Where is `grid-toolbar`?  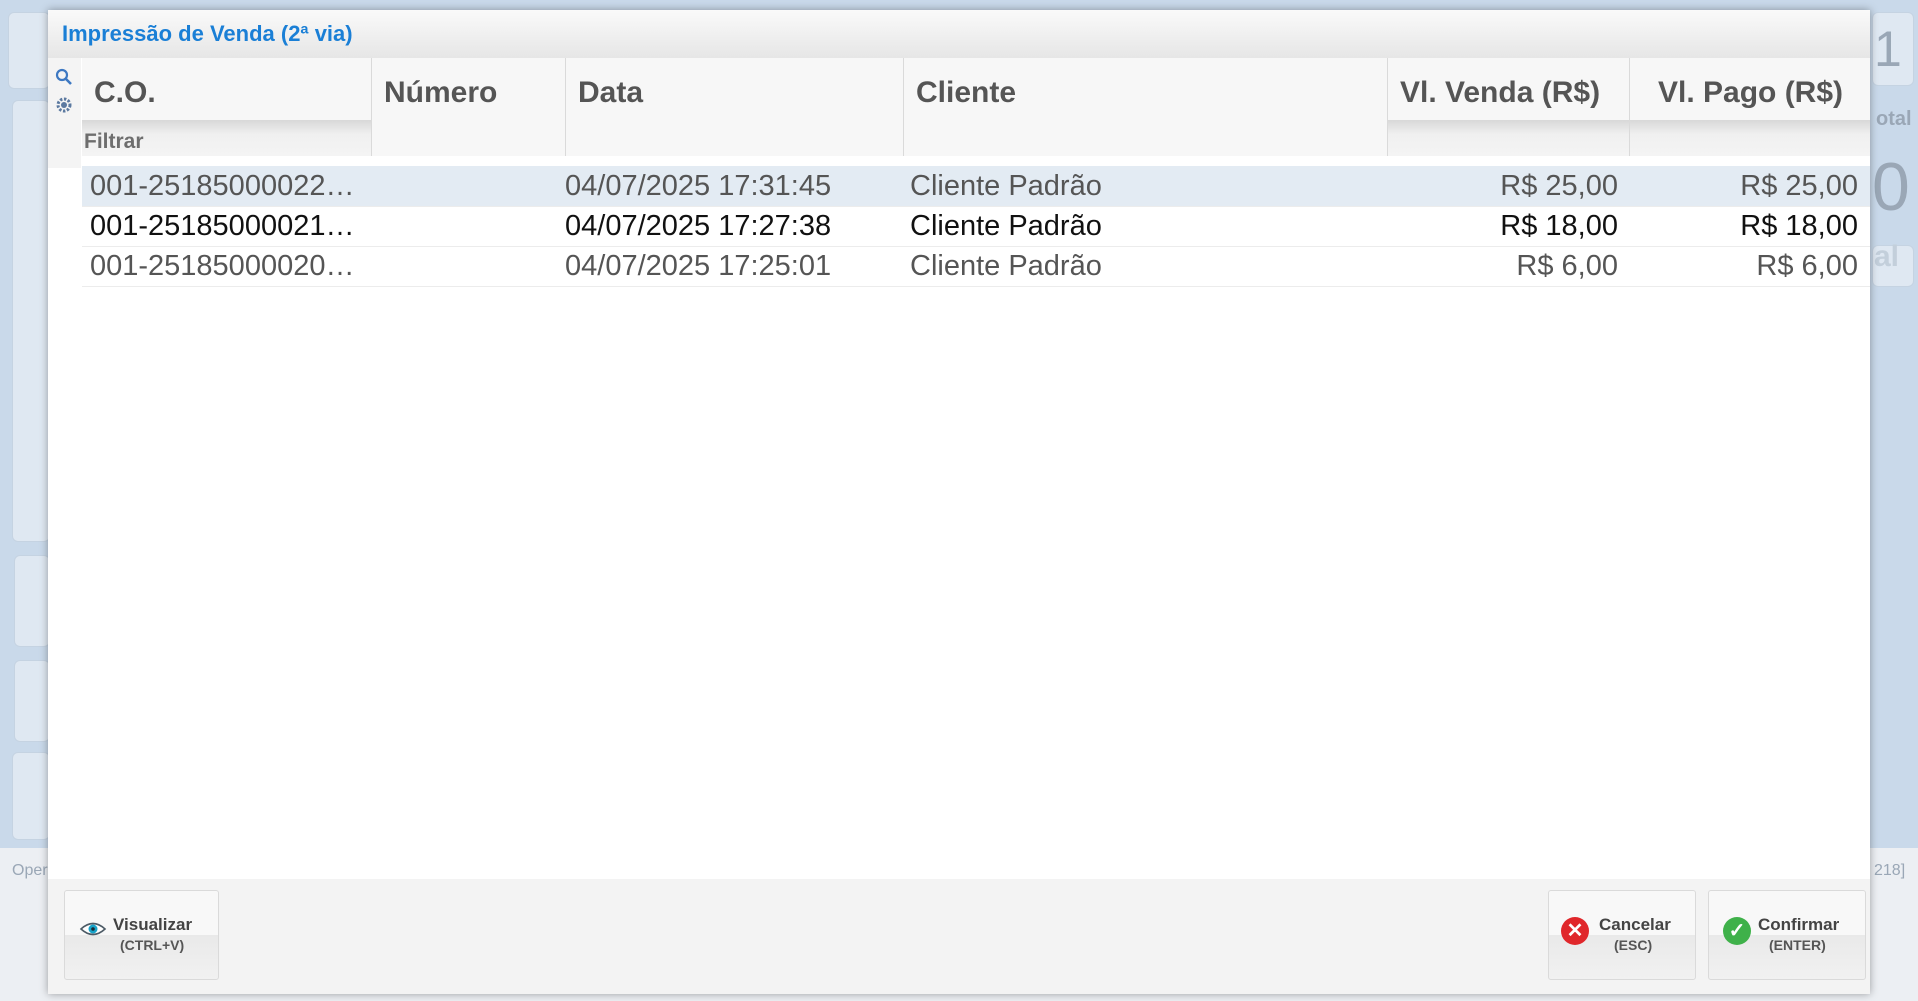
grid-toolbar is located at coordinates (64, 113).